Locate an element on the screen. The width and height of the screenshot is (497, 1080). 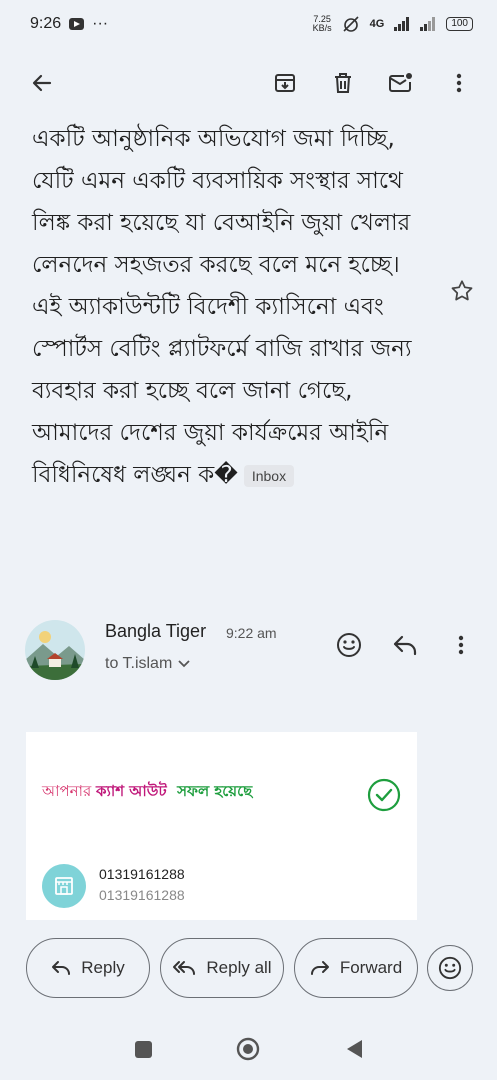
chevron-down-icon is located at coordinates (184, 664).